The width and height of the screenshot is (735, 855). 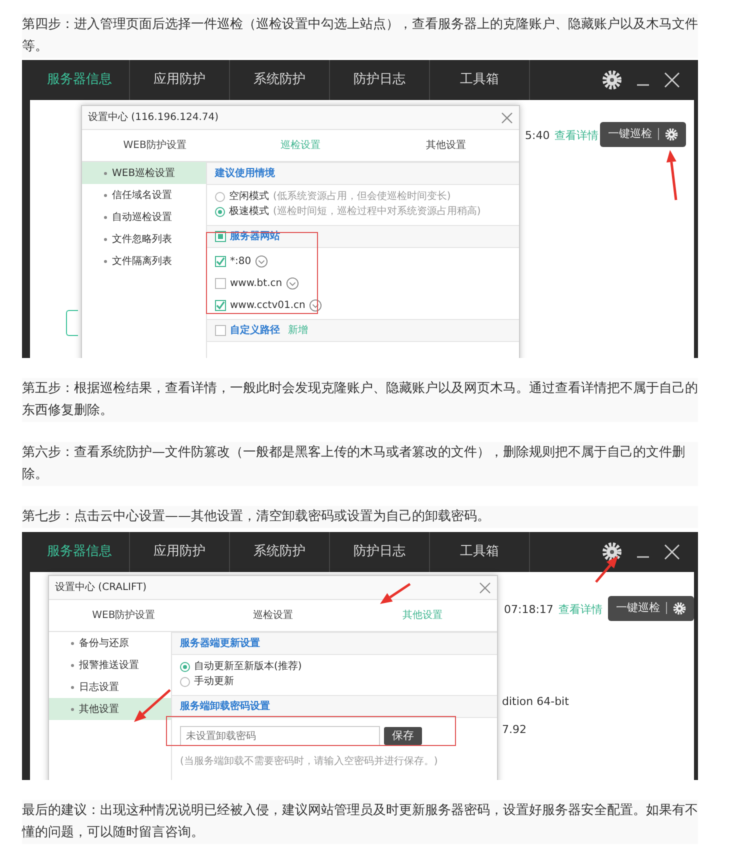 I want to click on paragraph: 第四步：进入管理页面后选择一件巡检（巡检设置中勾选上站点），查看服务器上的克隆账户、隐藏账户以及木马文件等。, so click(x=360, y=36).